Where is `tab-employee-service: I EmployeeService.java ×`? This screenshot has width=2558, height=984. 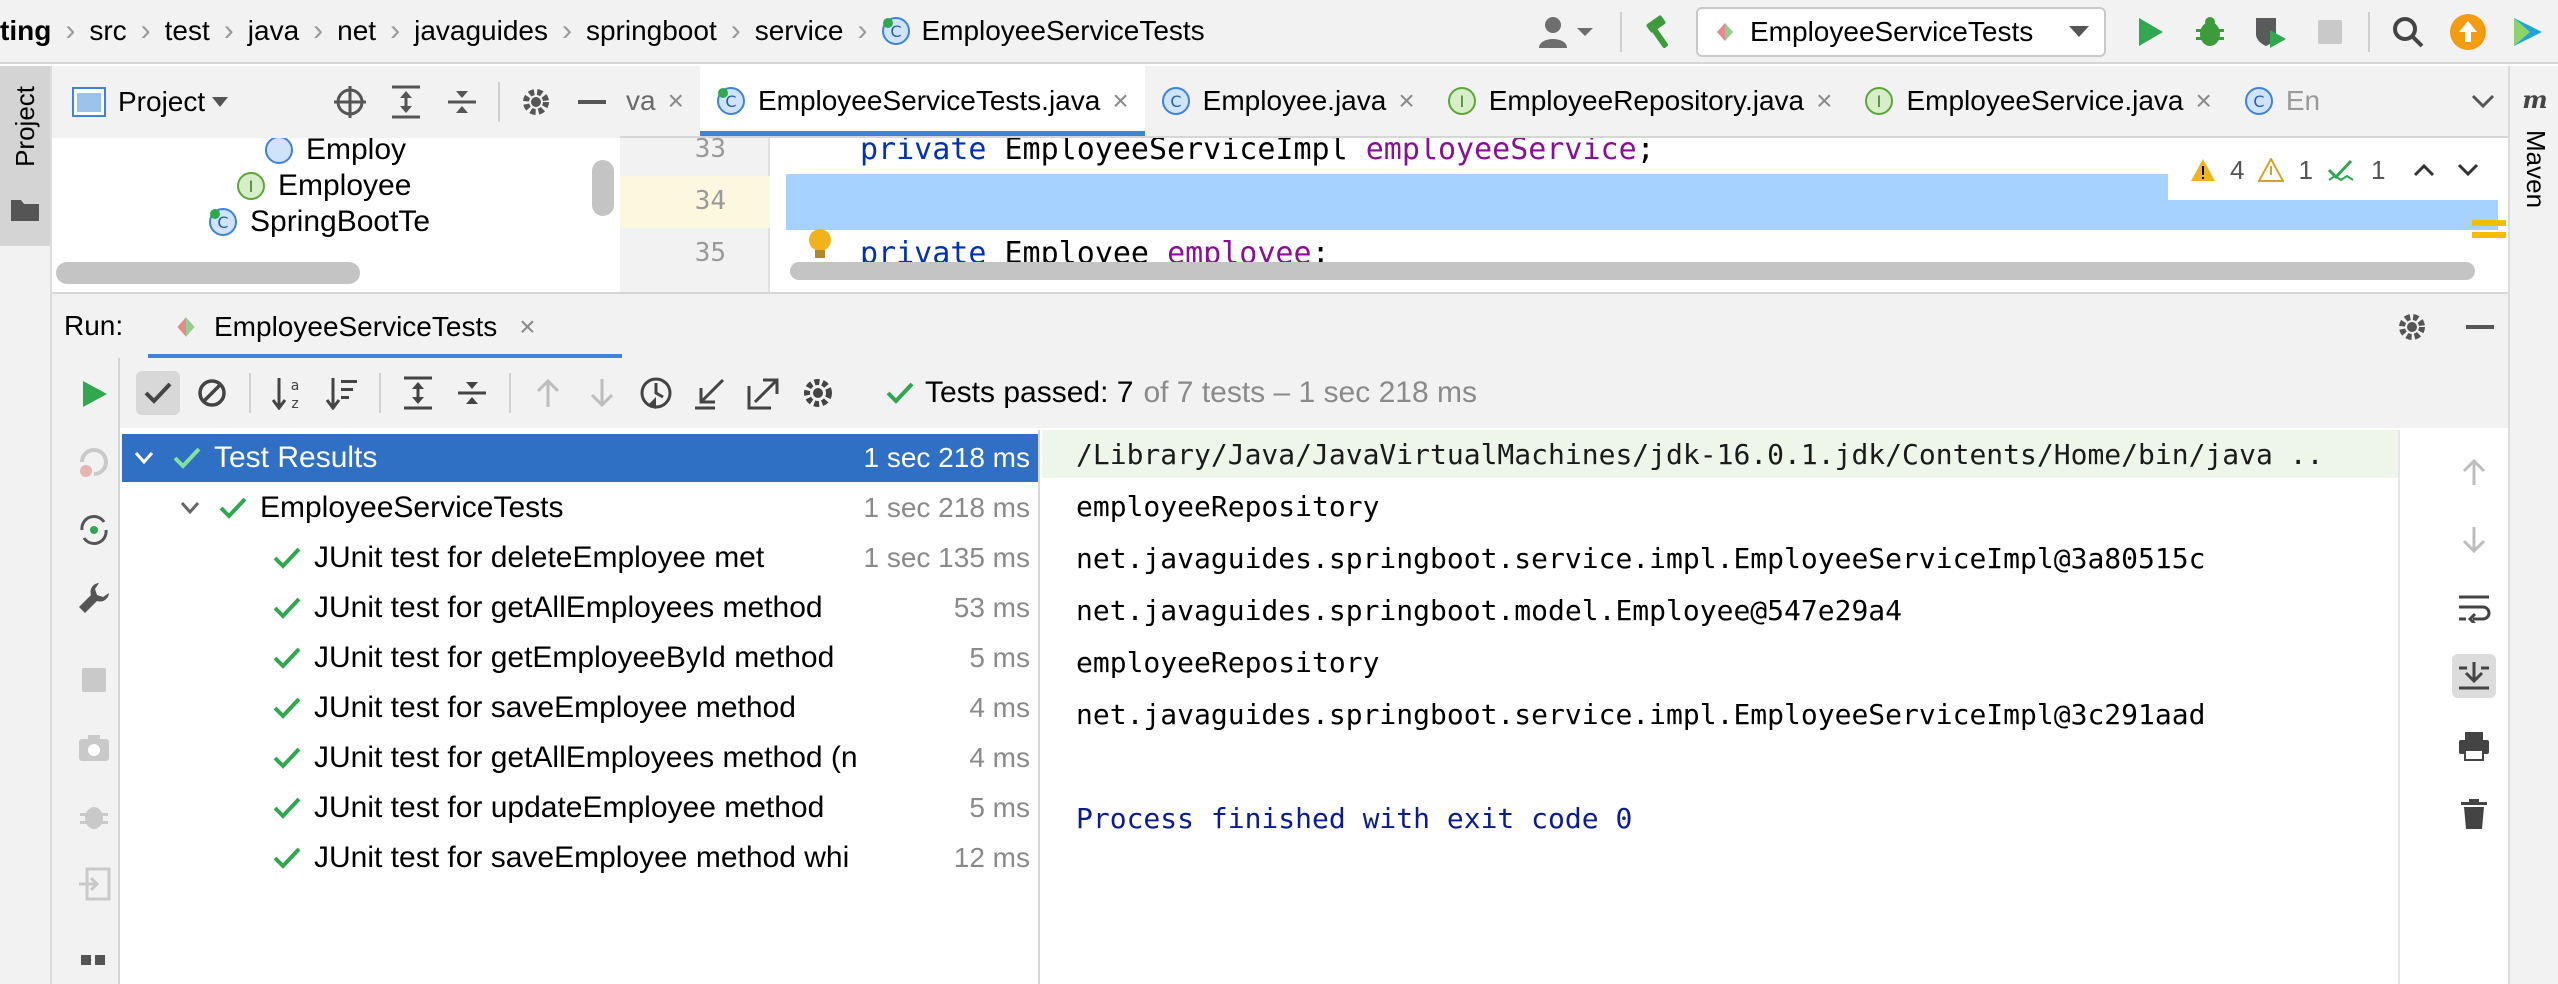 tab-employee-service: I EmployeeService.java × is located at coordinates (2037, 101).